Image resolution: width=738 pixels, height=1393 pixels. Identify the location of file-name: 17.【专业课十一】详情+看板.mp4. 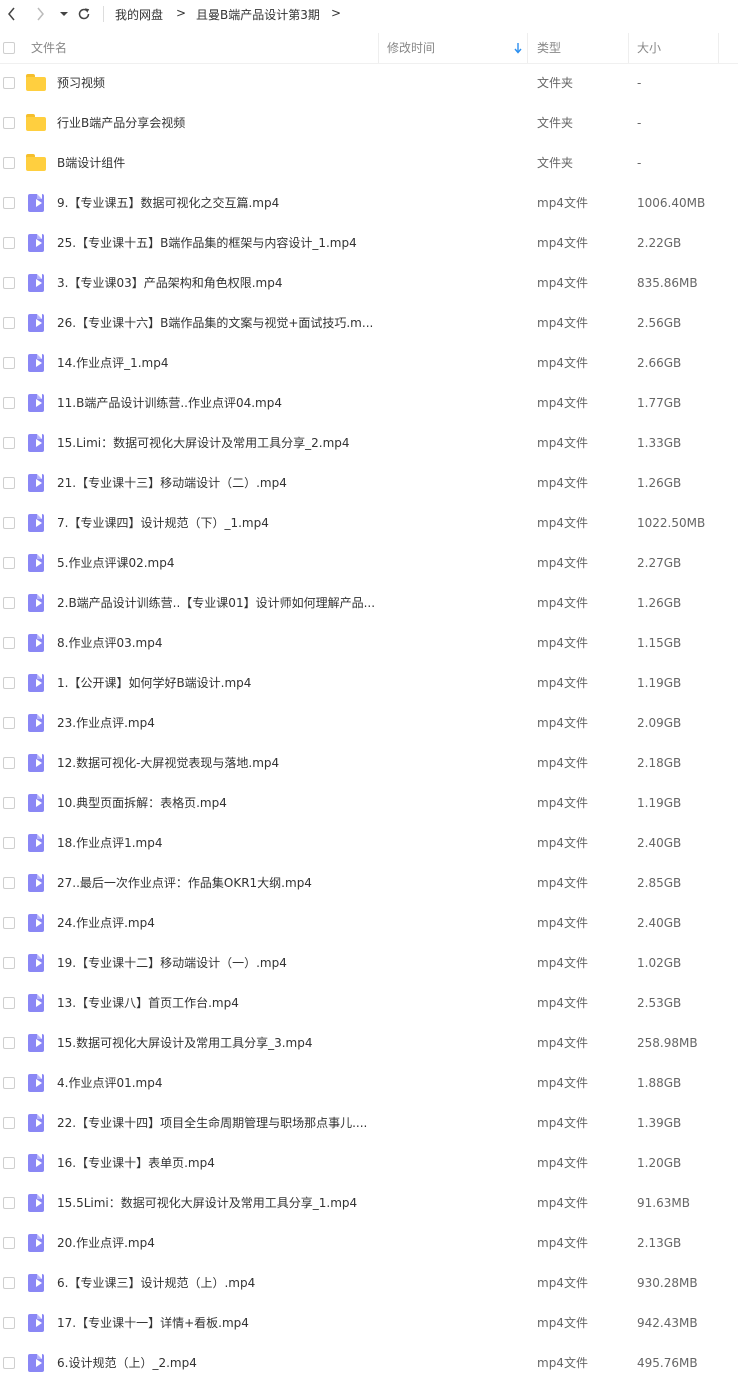
(216, 1323).